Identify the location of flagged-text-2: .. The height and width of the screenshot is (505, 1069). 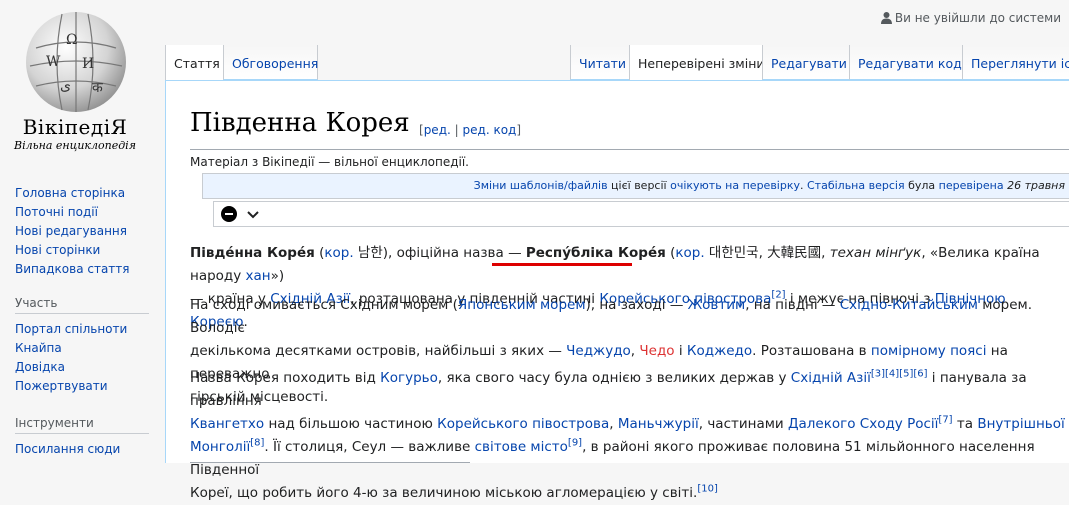
(803, 185).